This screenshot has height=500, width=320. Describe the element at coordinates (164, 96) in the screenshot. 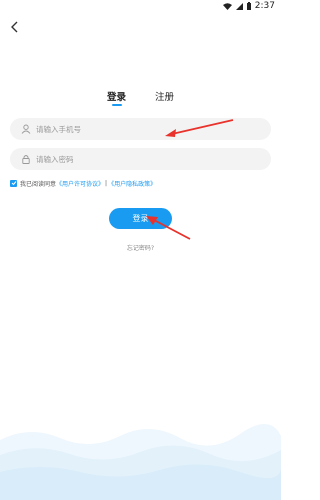

I see `tab-register: 注册` at that location.